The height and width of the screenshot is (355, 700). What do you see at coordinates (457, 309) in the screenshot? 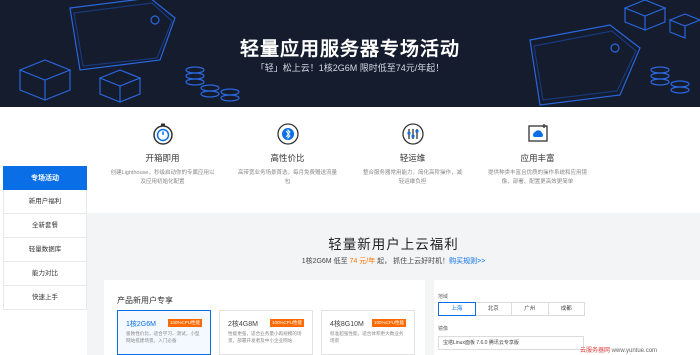
I see `region-shanghai: 上海` at bounding box center [457, 309].